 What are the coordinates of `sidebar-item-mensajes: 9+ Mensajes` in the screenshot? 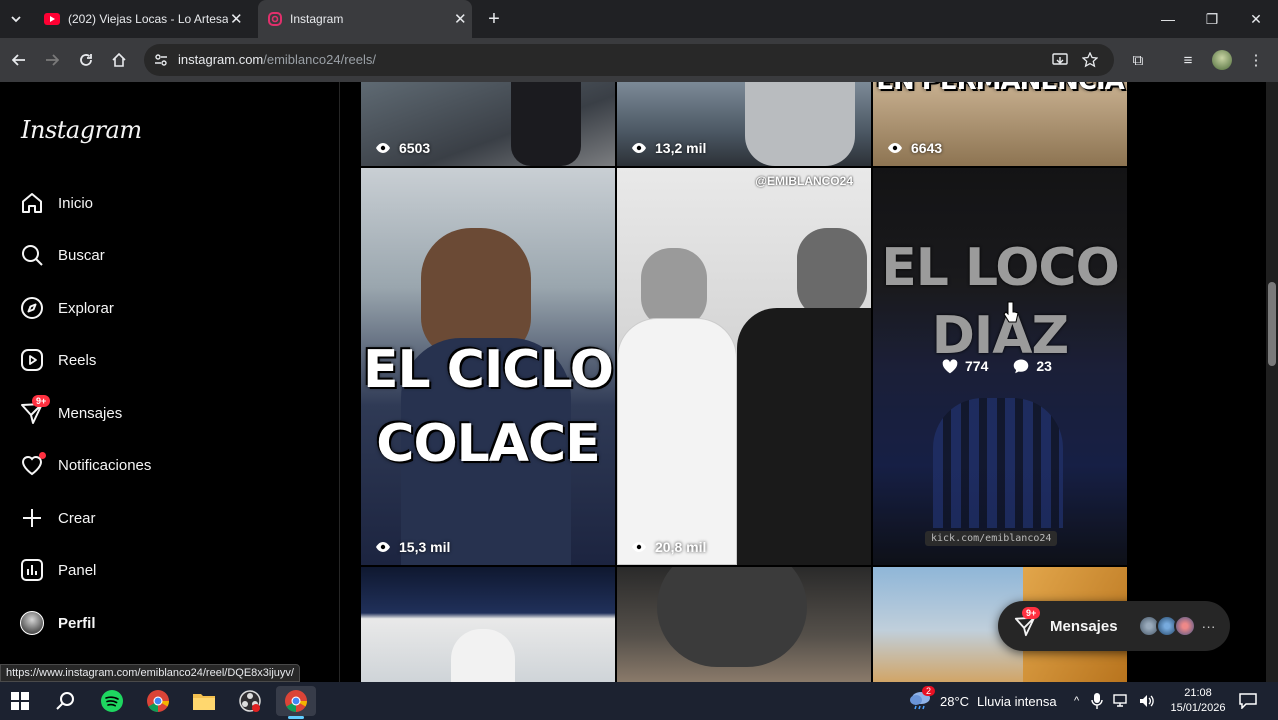 It's located at (71, 411).